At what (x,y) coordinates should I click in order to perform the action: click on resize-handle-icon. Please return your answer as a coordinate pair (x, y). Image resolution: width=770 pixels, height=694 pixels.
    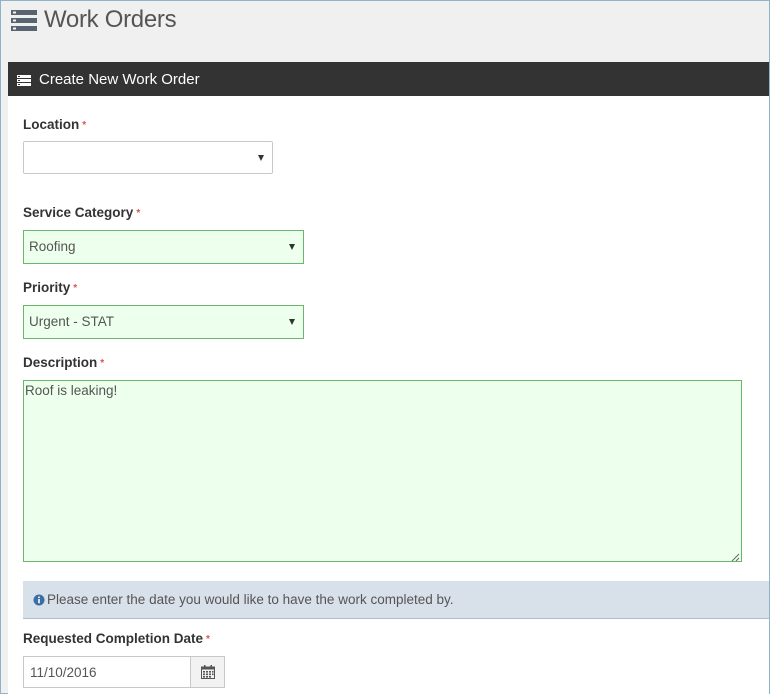
    Looking at the image, I should click on (735, 556).